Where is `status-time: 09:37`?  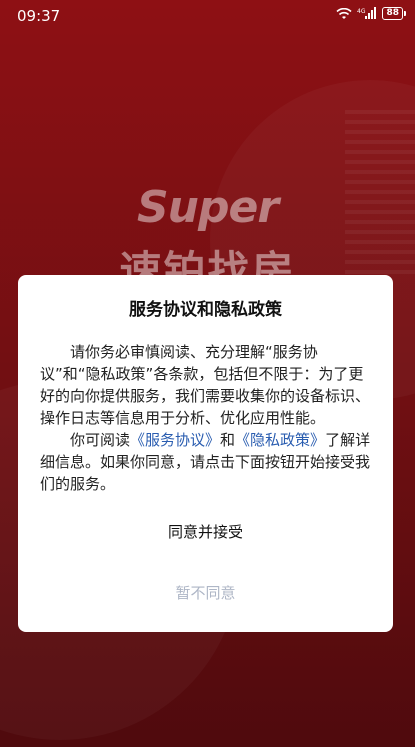
status-time: 09:37 is located at coordinates (39, 16).